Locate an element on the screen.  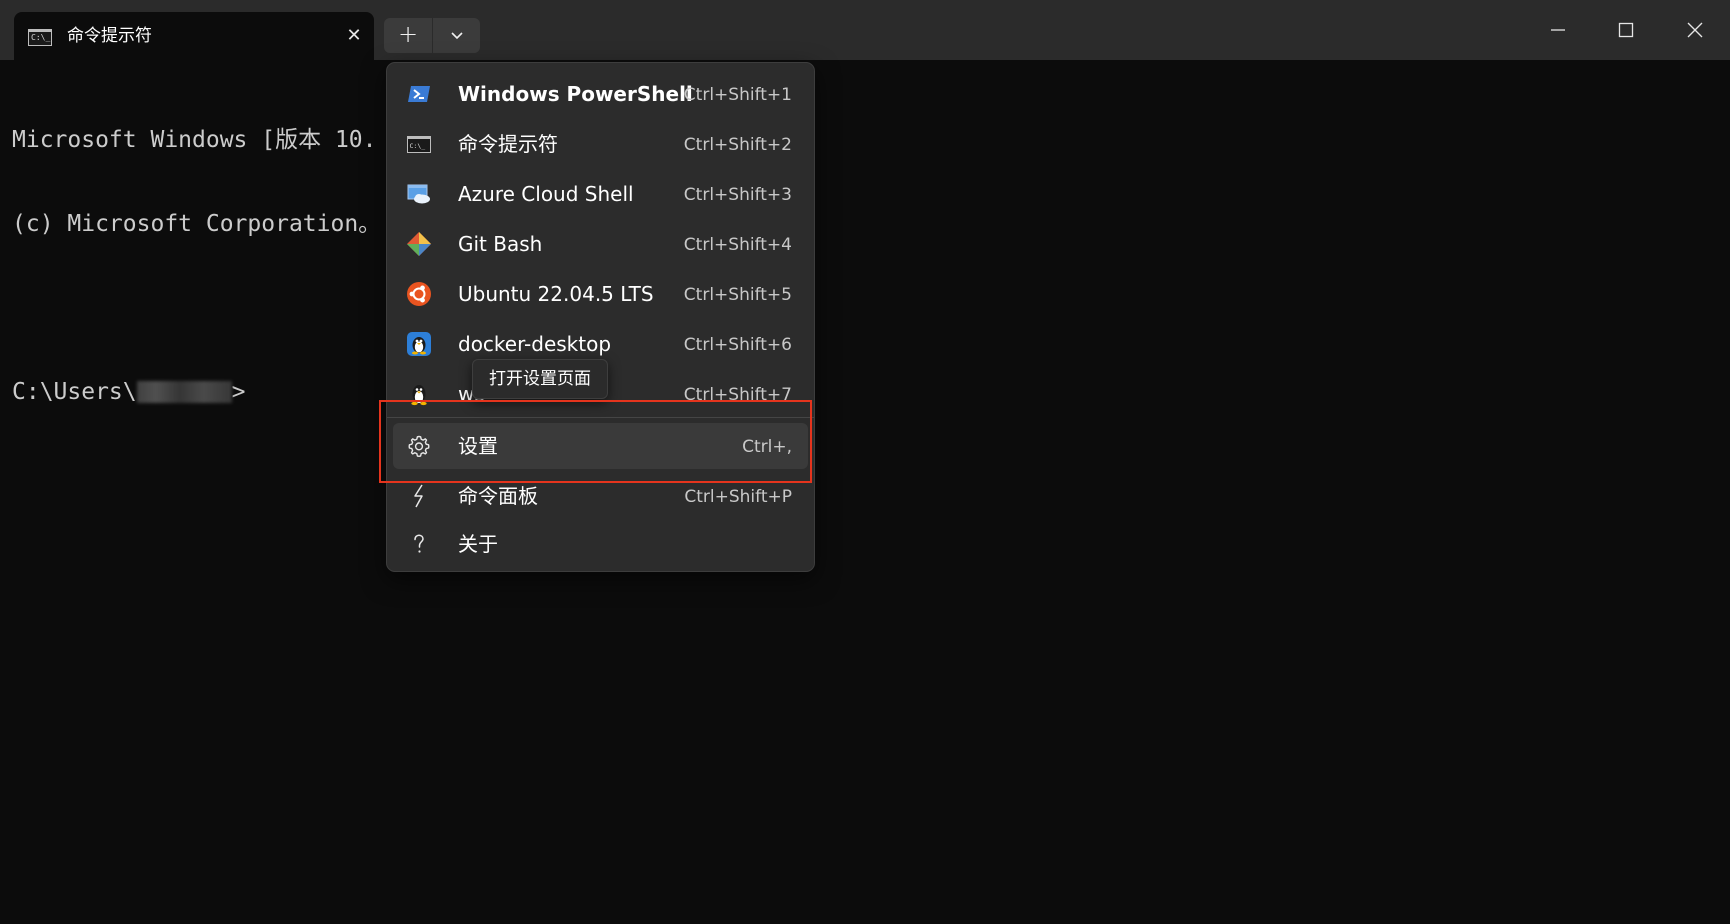
terminal-line: (c) Microsoft Corporation。 is located at coordinates (197, 224).